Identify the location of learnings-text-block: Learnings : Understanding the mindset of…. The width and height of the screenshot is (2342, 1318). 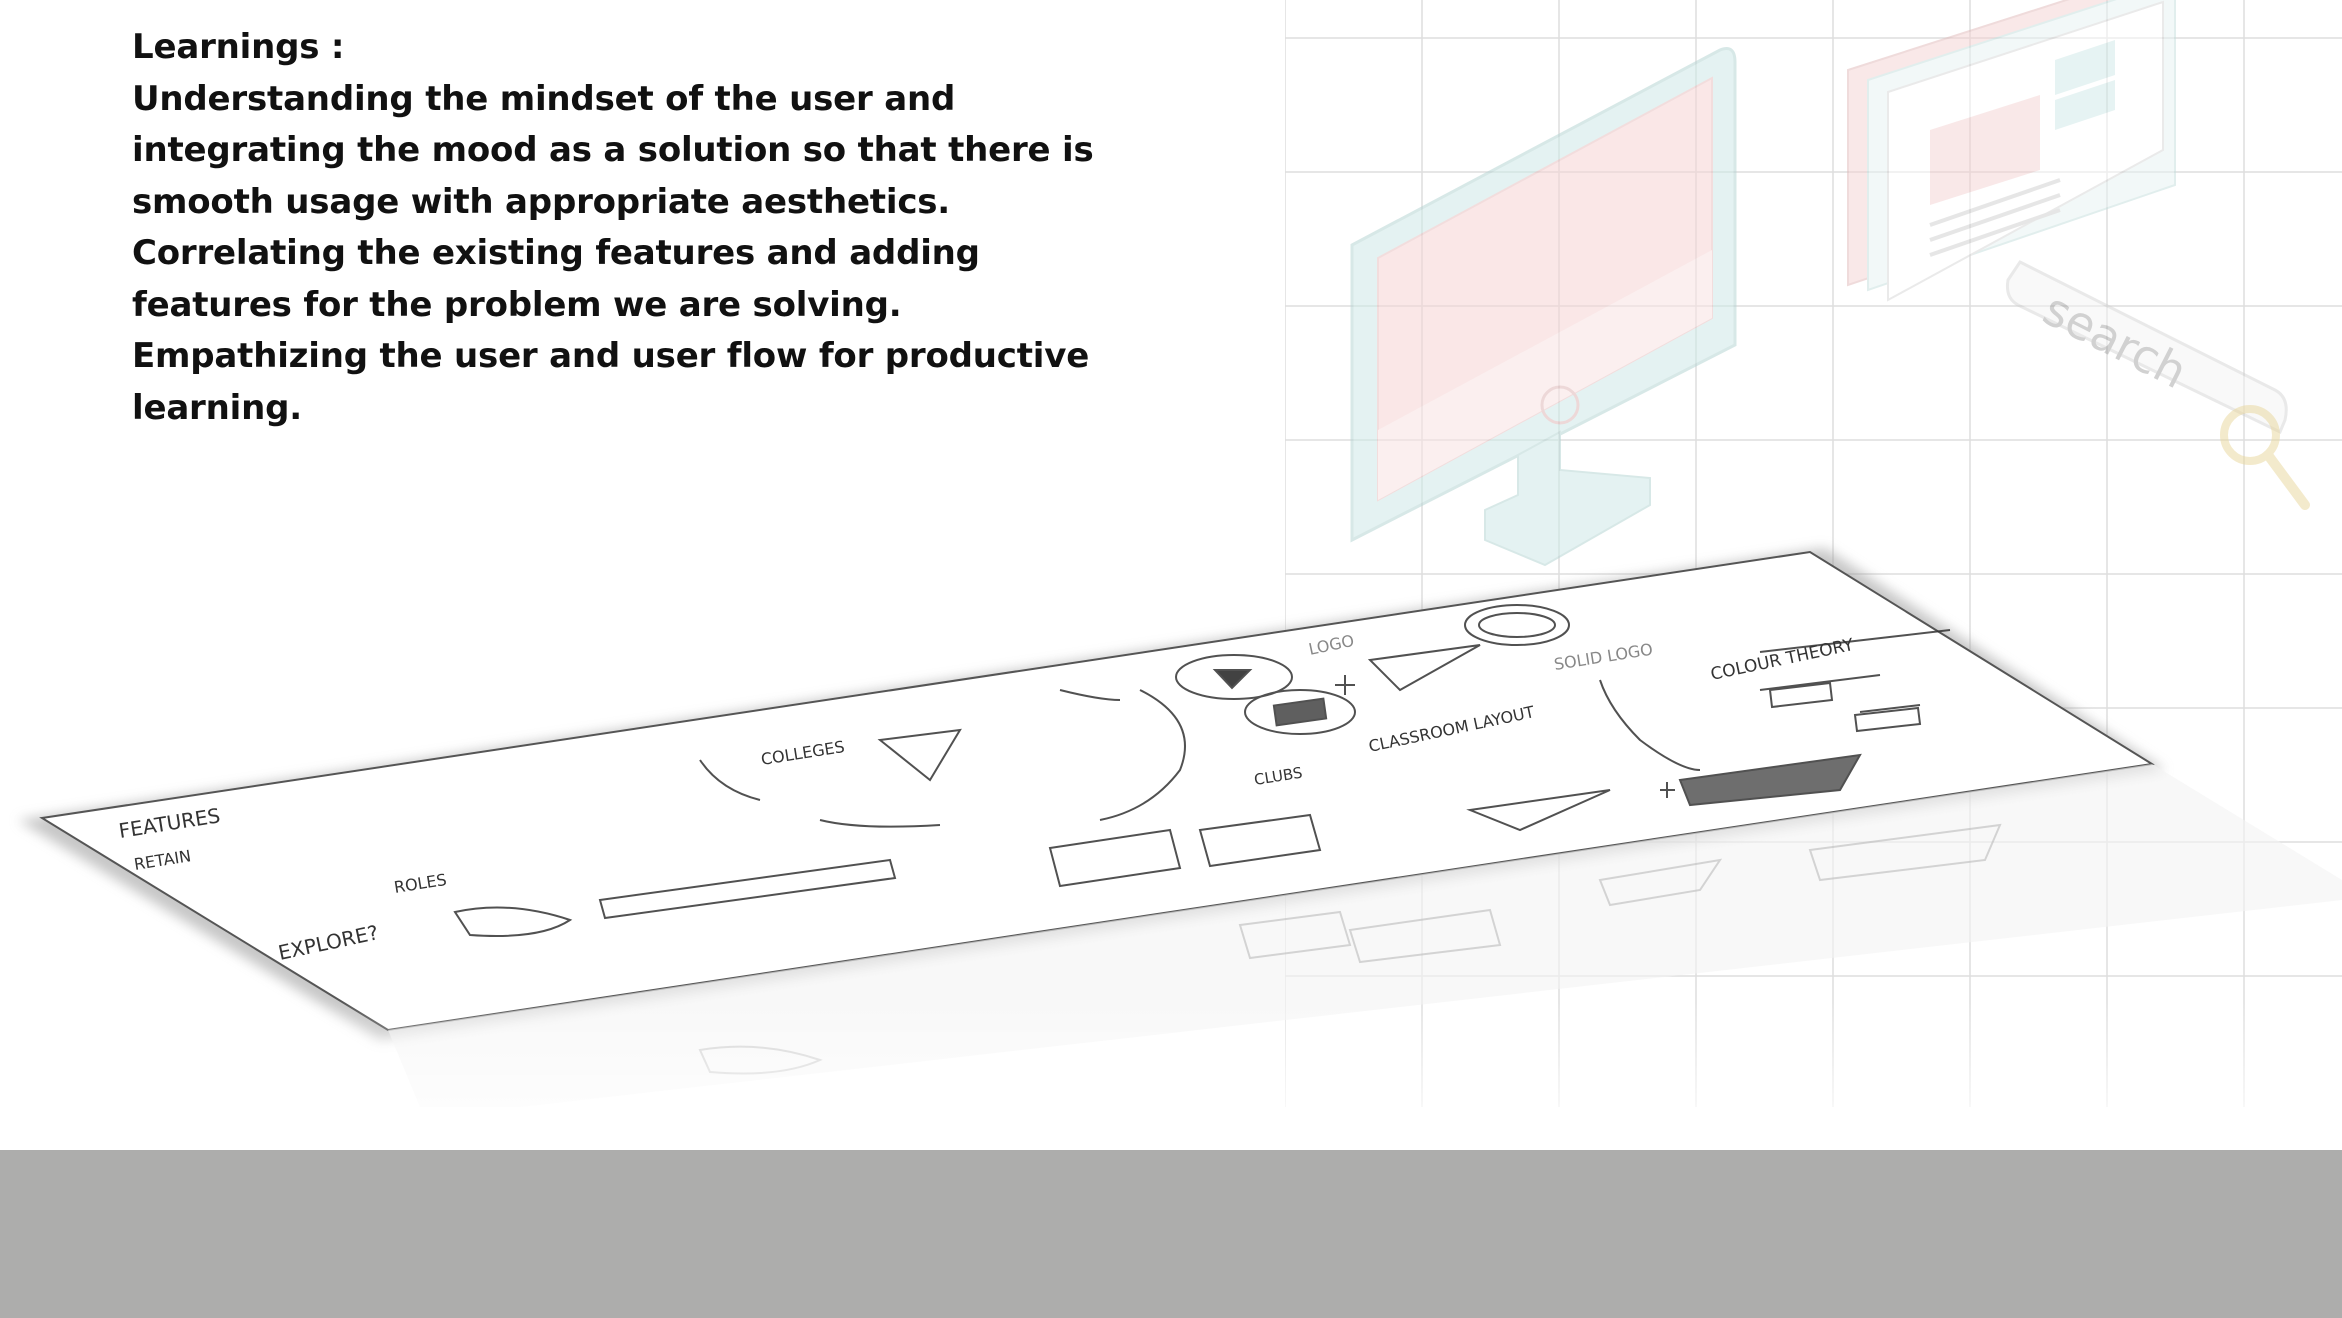
(632, 228).